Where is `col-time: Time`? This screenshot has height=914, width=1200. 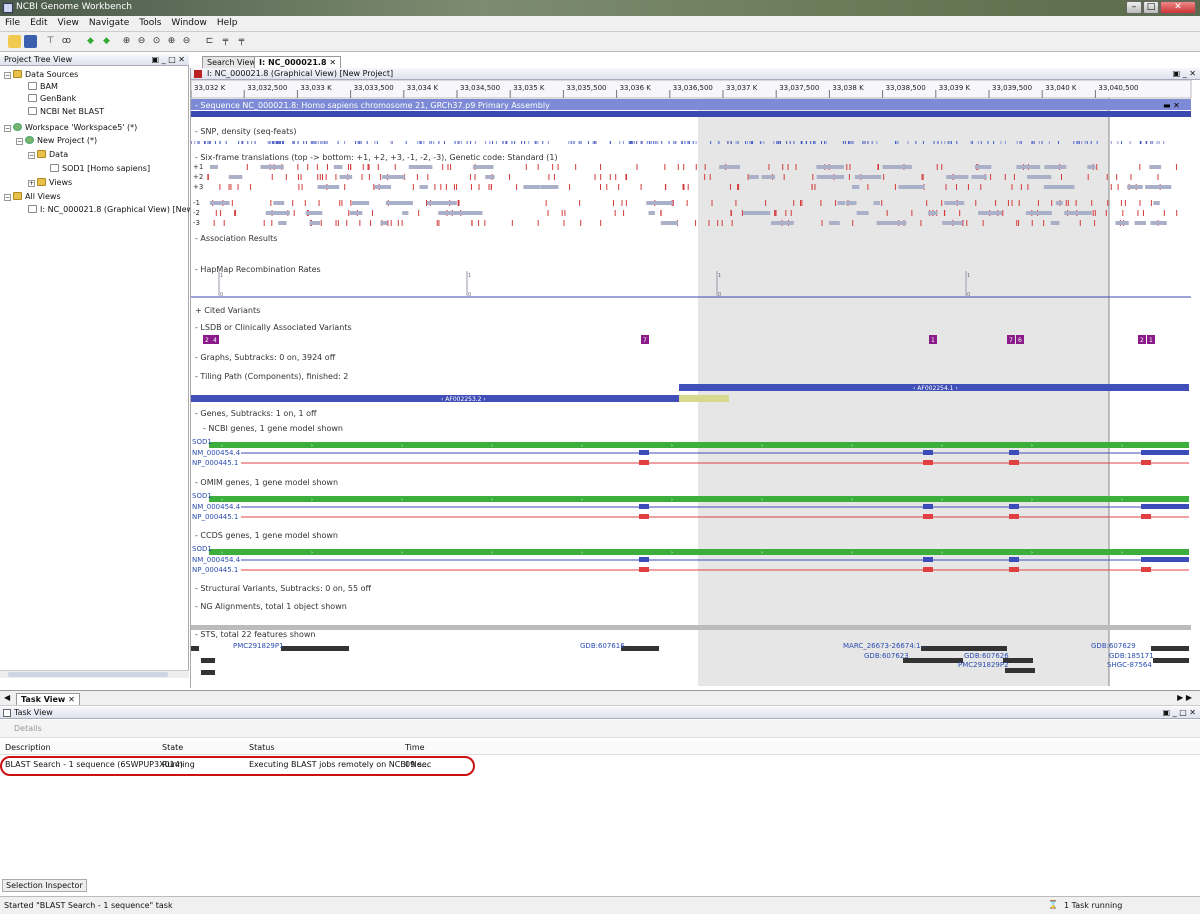 col-time: Time is located at coordinates (415, 747).